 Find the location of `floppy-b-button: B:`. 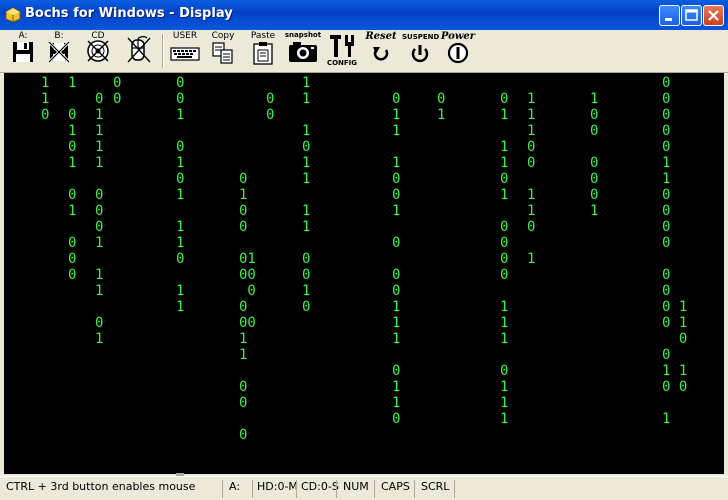

floppy-b-button: B: is located at coordinates (59, 51).